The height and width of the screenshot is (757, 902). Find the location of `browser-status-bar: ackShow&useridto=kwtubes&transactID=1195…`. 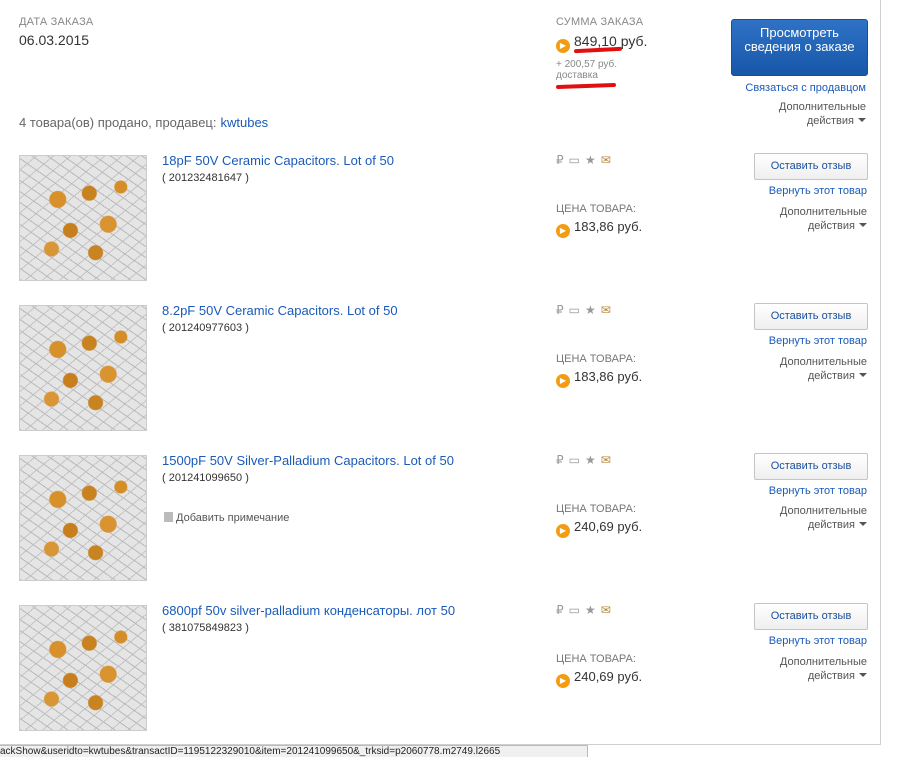

browser-status-bar: ackShow&useridto=kwtubes&transactID=1195… is located at coordinates (294, 751).